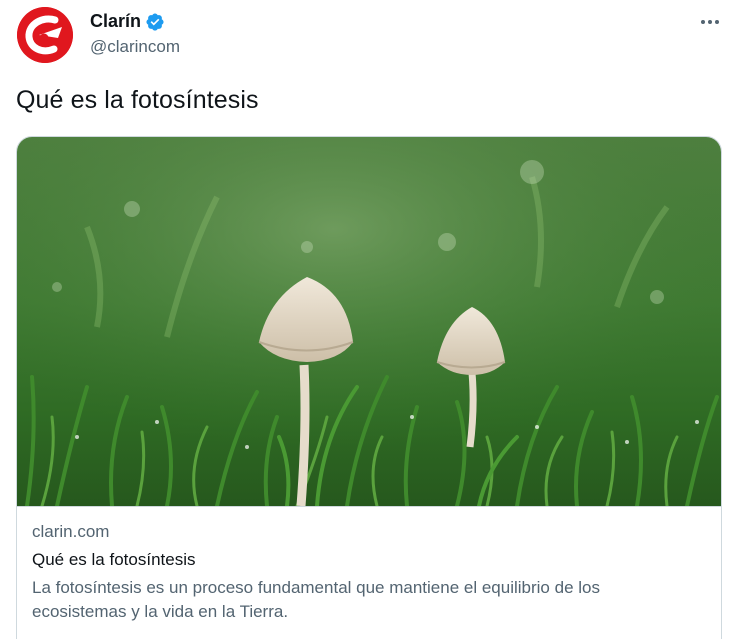 The image size is (747, 639). I want to click on verified-badge-icon, so click(155, 22).